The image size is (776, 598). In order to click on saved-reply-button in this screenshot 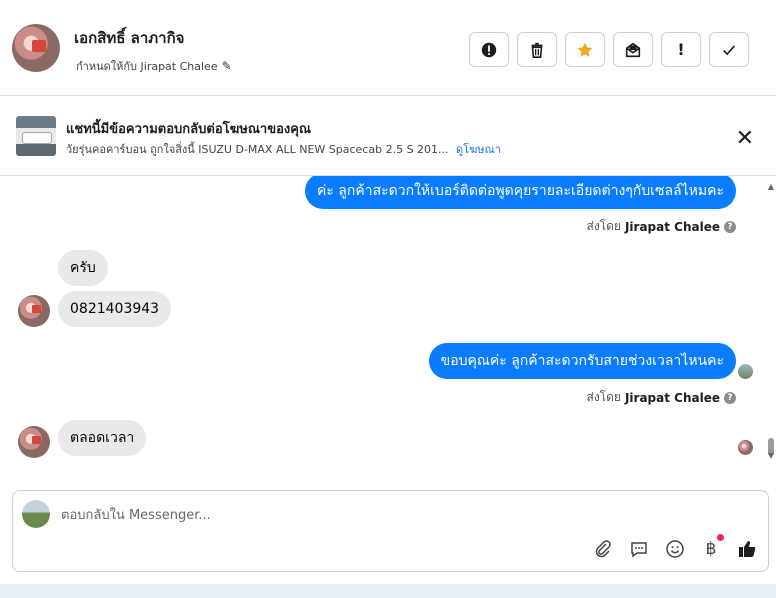, I will do `click(639, 549)`.